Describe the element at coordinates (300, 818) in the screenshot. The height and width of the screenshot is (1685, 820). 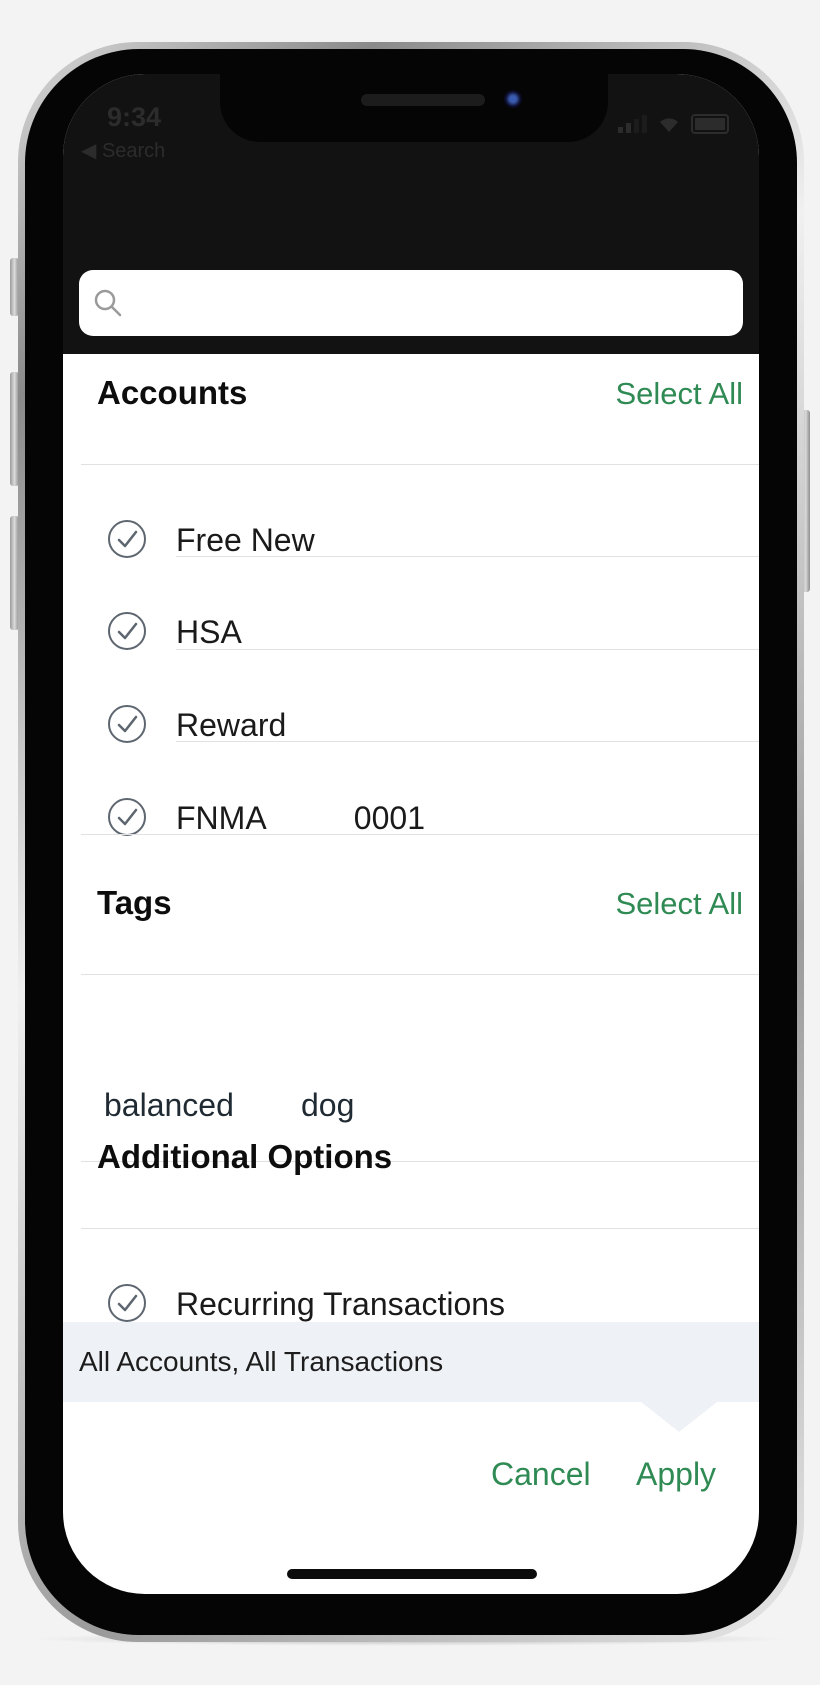
I see `account-label: FNMA 0001` at that location.